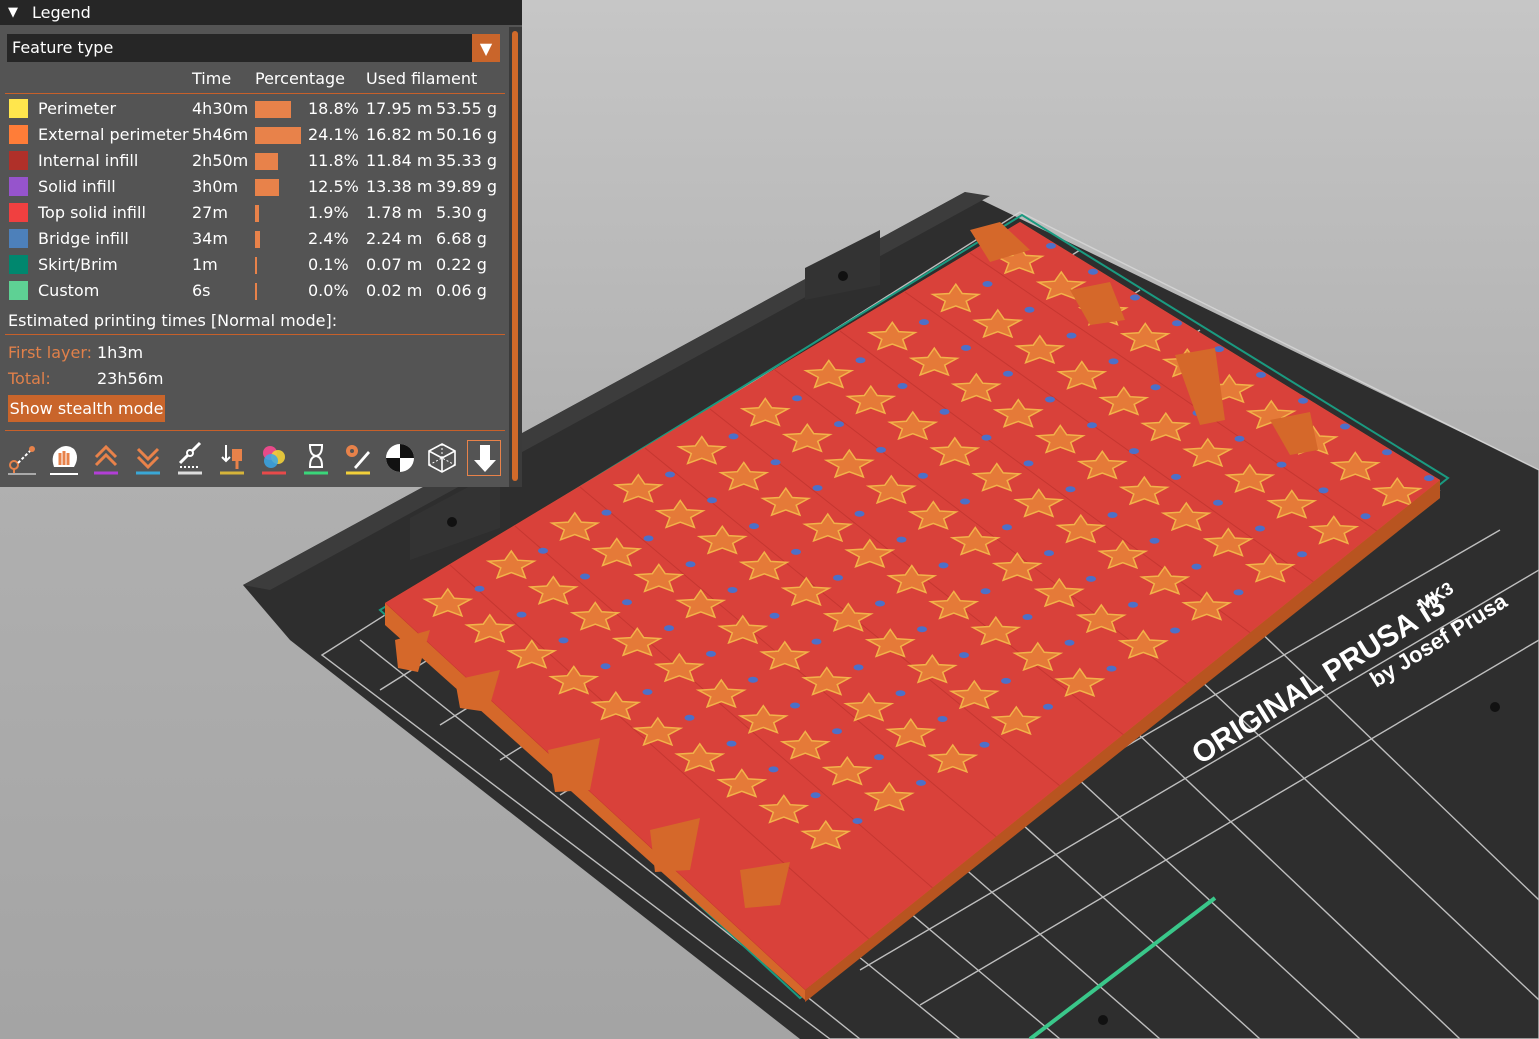 This screenshot has width=1539, height=1039. Describe the element at coordinates (78, 264) in the screenshot. I see `feature-label: Skirt/Brim` at that location.